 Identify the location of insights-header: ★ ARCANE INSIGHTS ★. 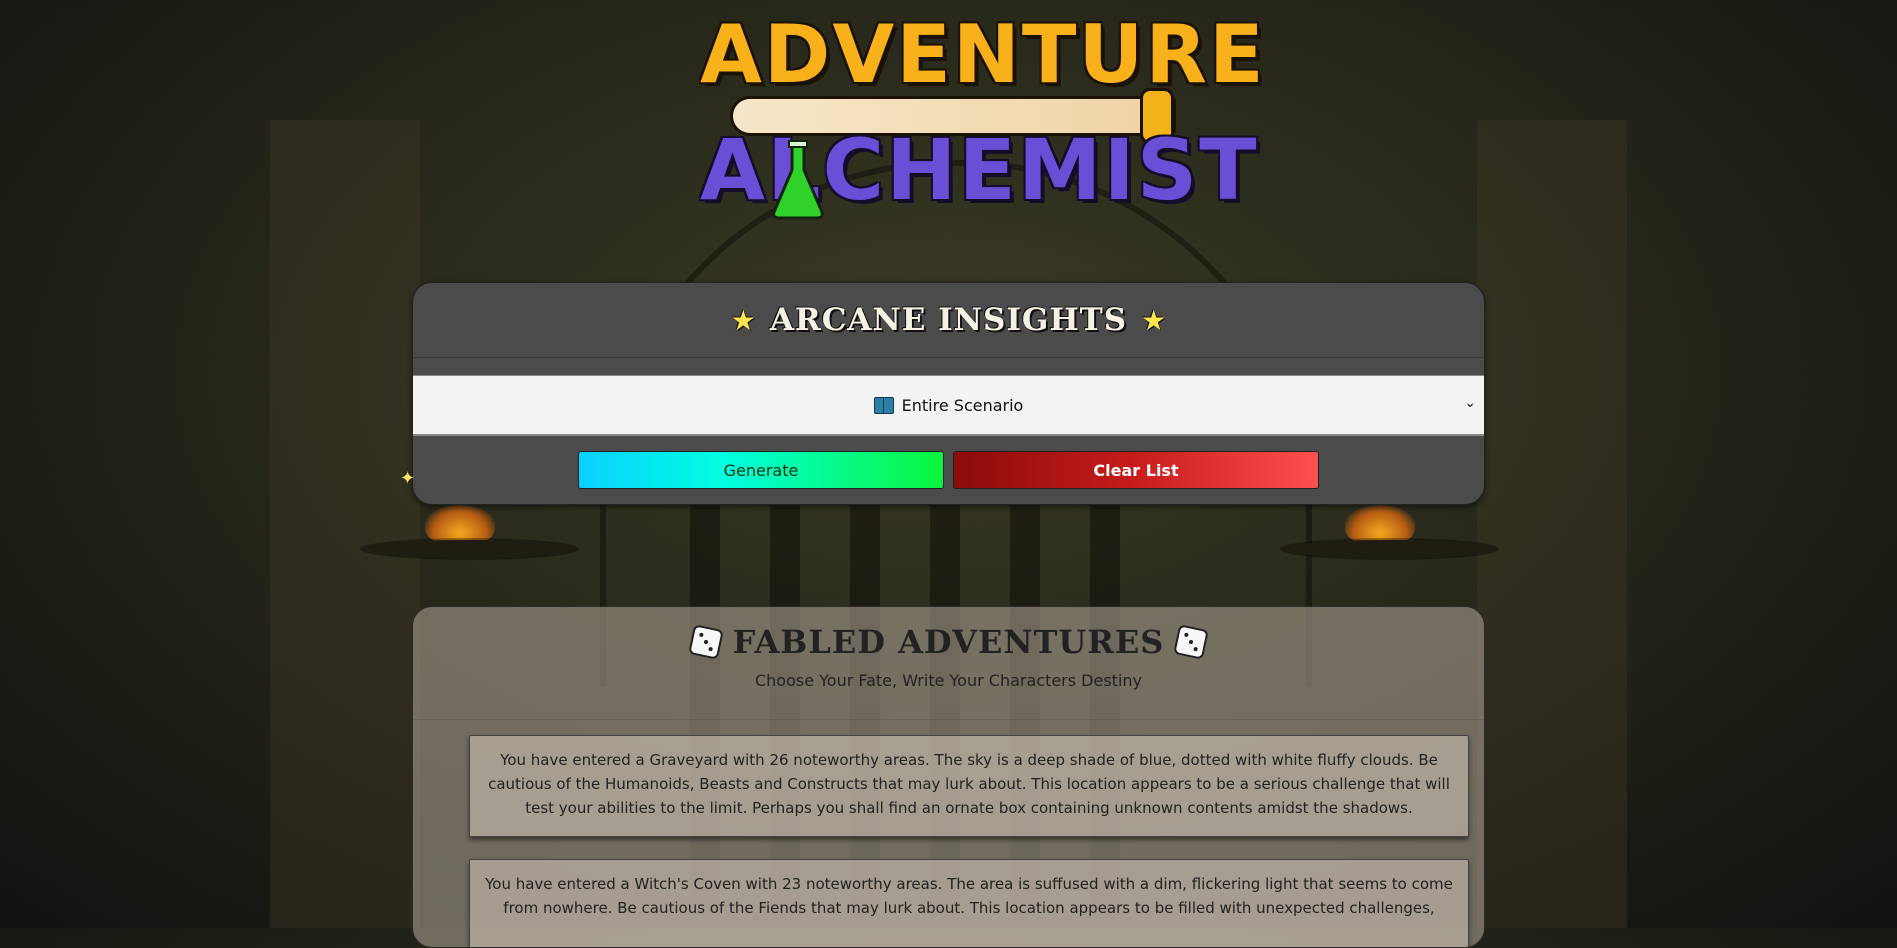
(948, 320).